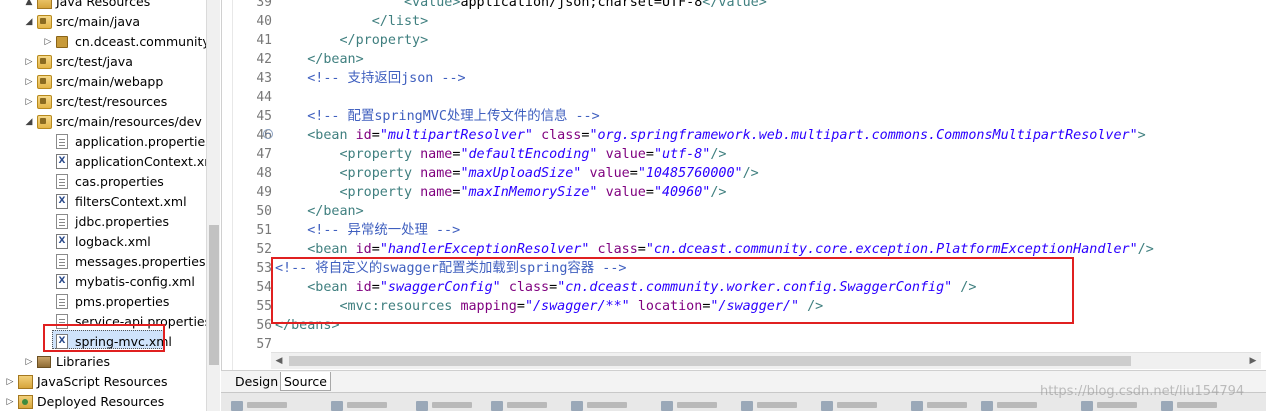 Image resolution: width=1266 pixels, height=411 pixels. What do you see at coordinates (214, 295) in the screenshot?
I see `tree-scrollbar-thumb` at bounding box center [214, 295].